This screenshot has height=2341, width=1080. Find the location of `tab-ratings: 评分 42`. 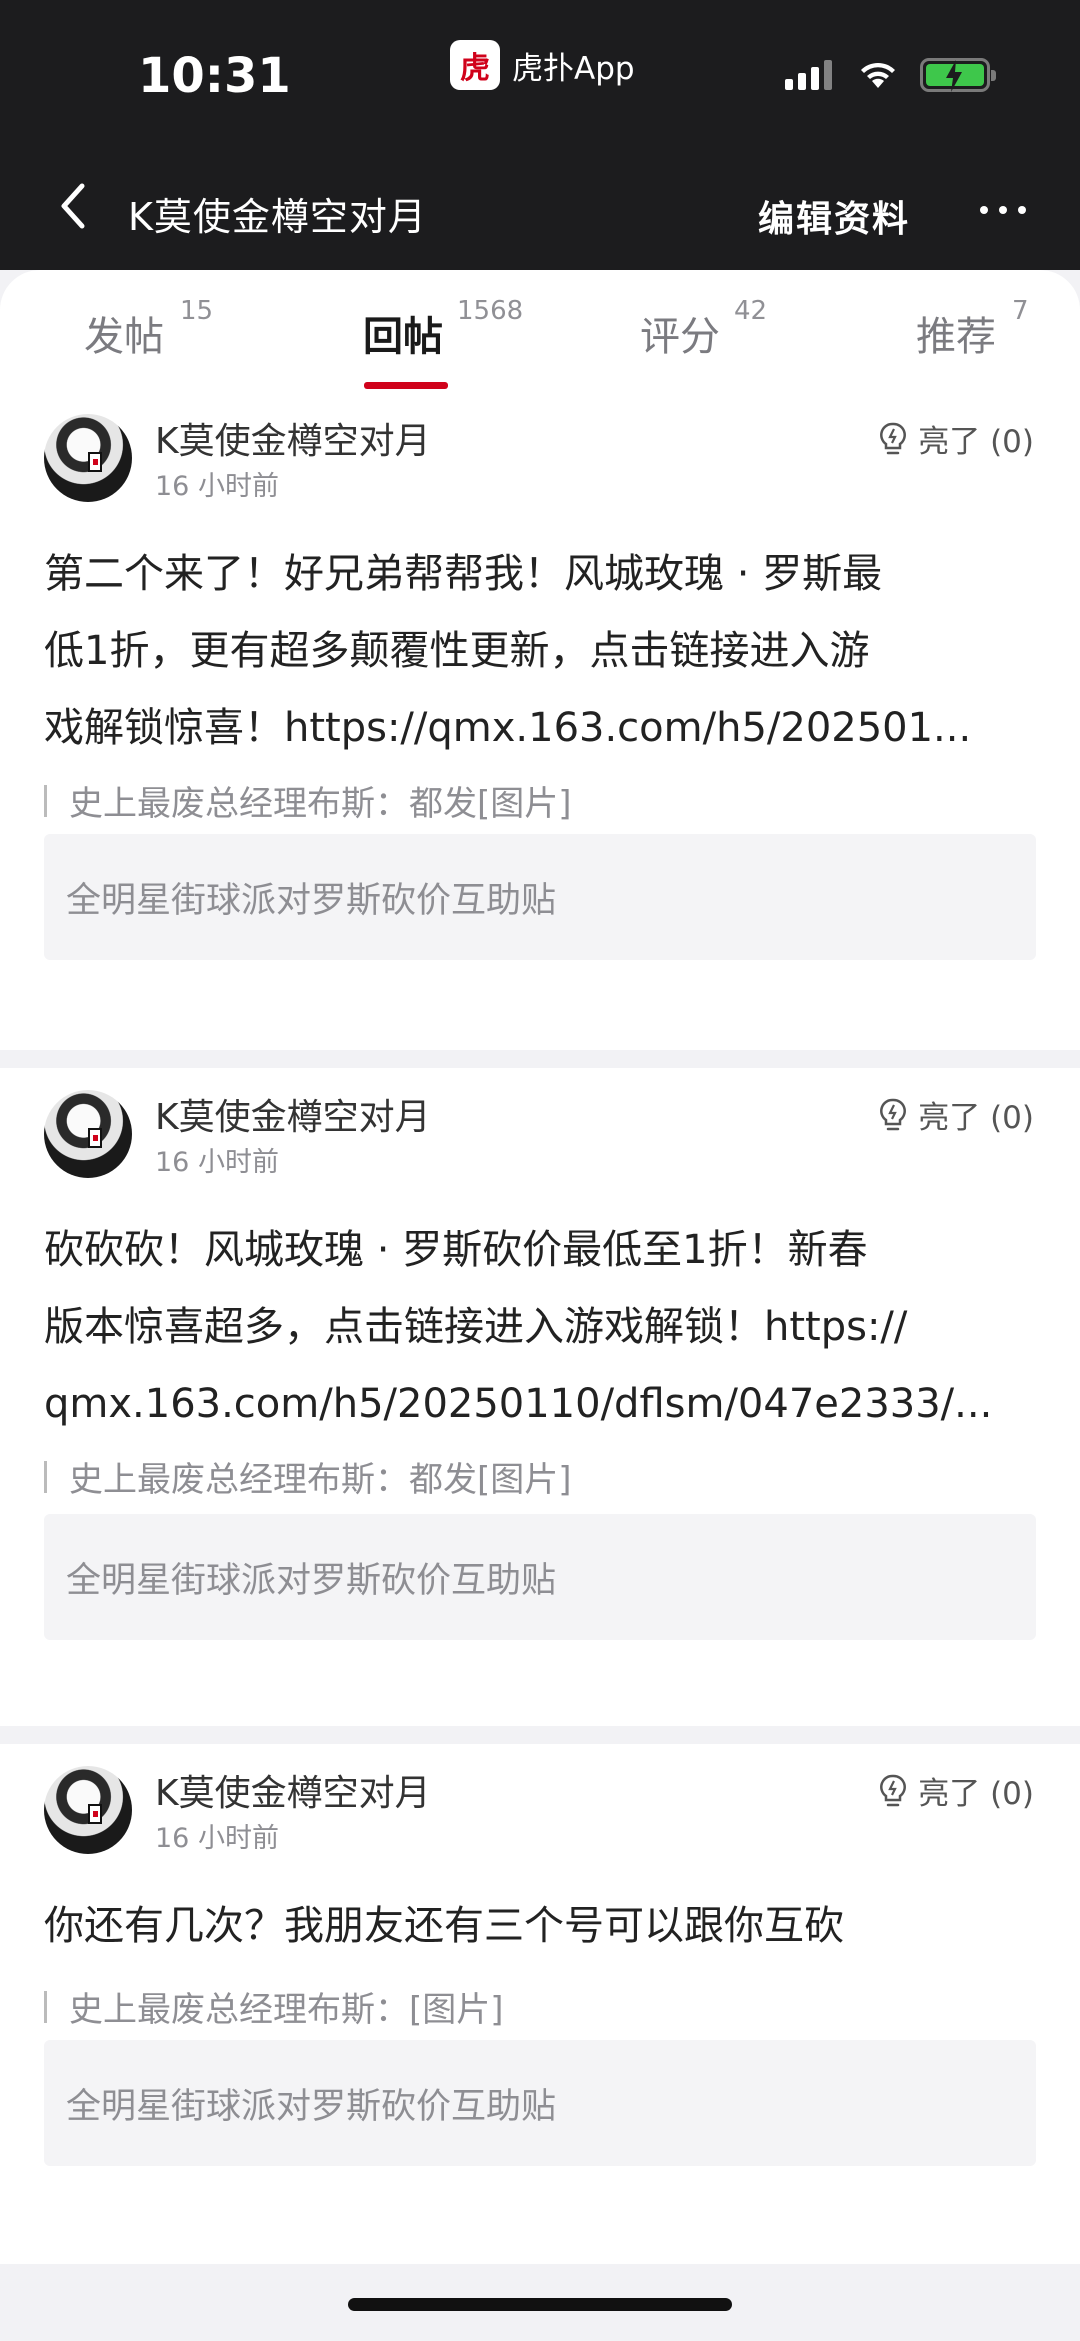

tab-ratings: 评分 42 is located at coordinates (703, 329).